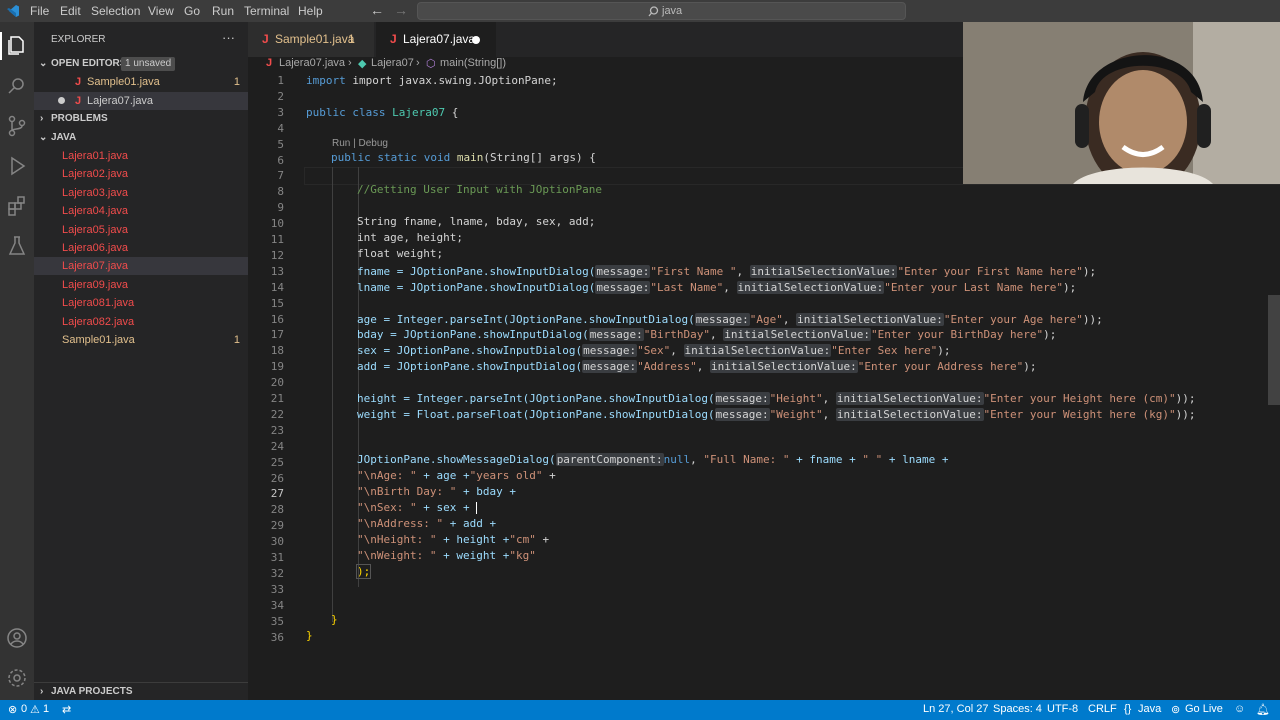 The image size is (1280, 720). Describe the element at coordinates (39, 11) in the screenshot. I see `menu-file: File` at that location.